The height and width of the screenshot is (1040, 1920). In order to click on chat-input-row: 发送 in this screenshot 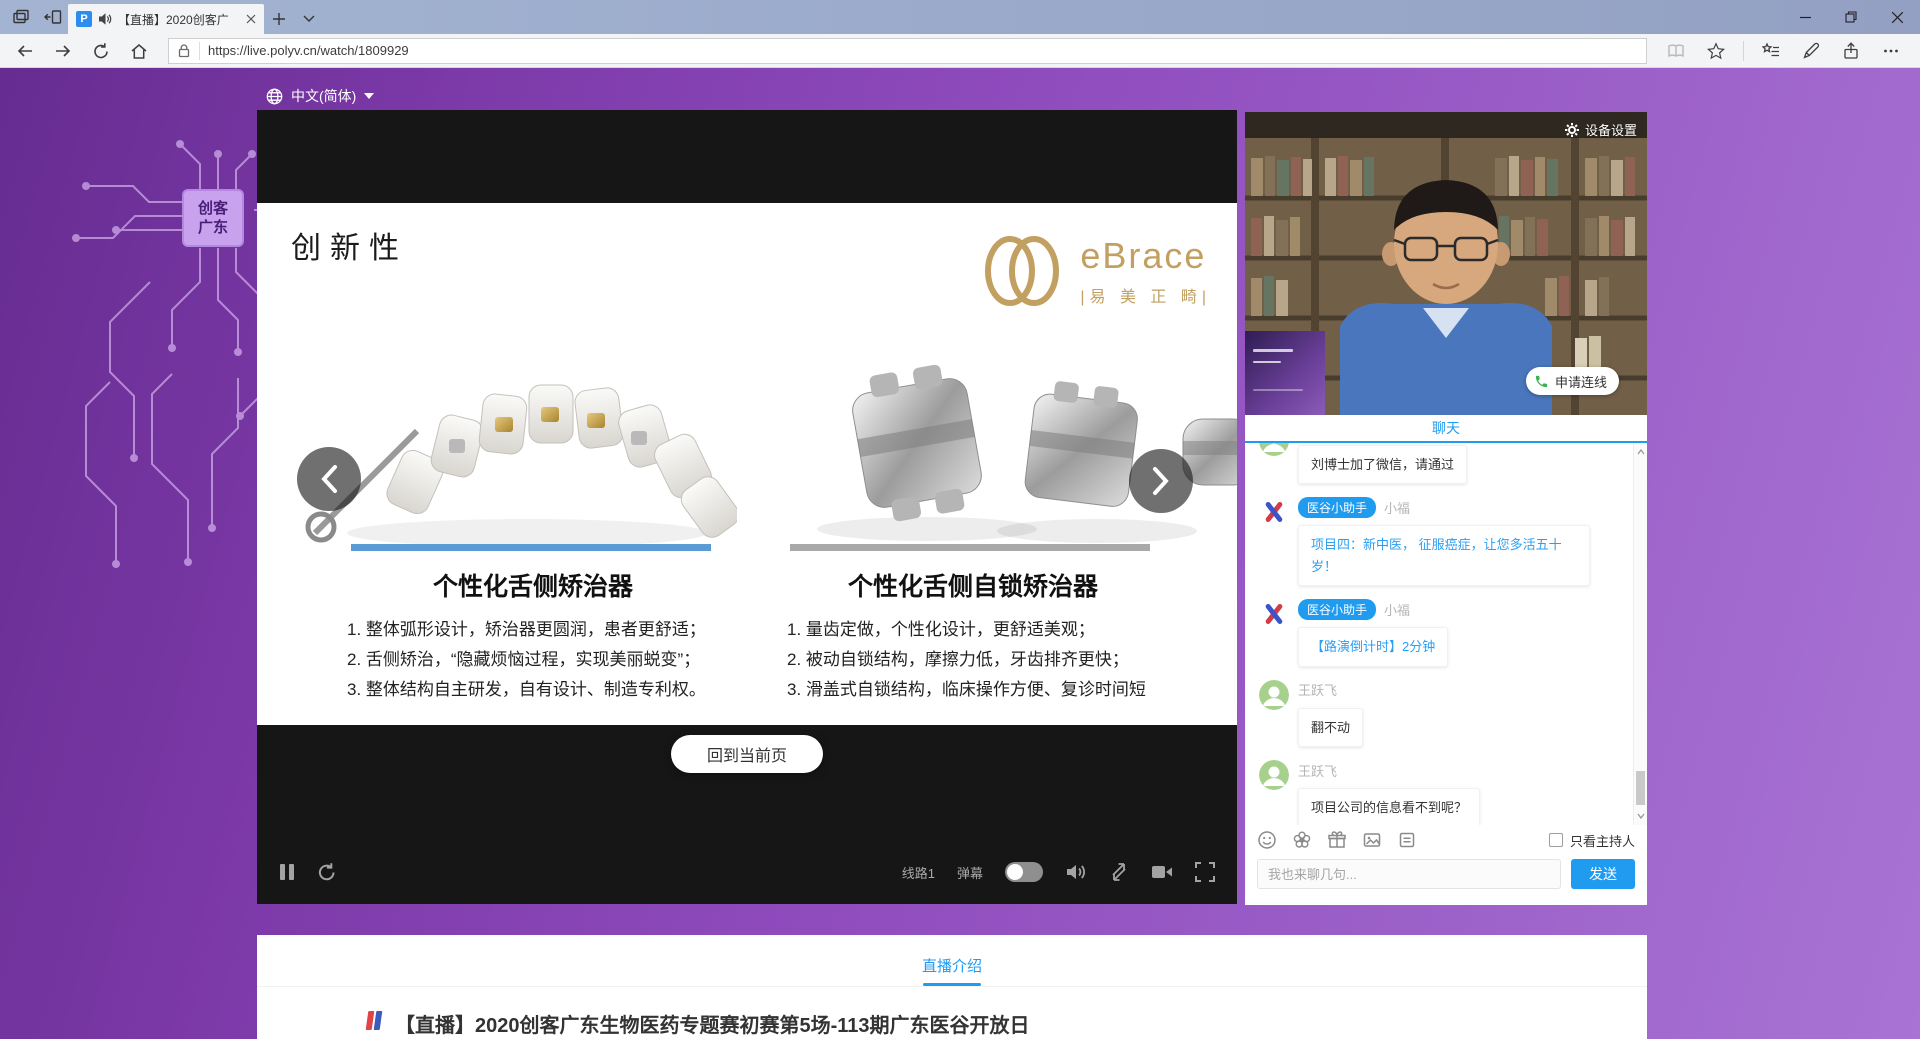, I will do `click(1446, 874)`.